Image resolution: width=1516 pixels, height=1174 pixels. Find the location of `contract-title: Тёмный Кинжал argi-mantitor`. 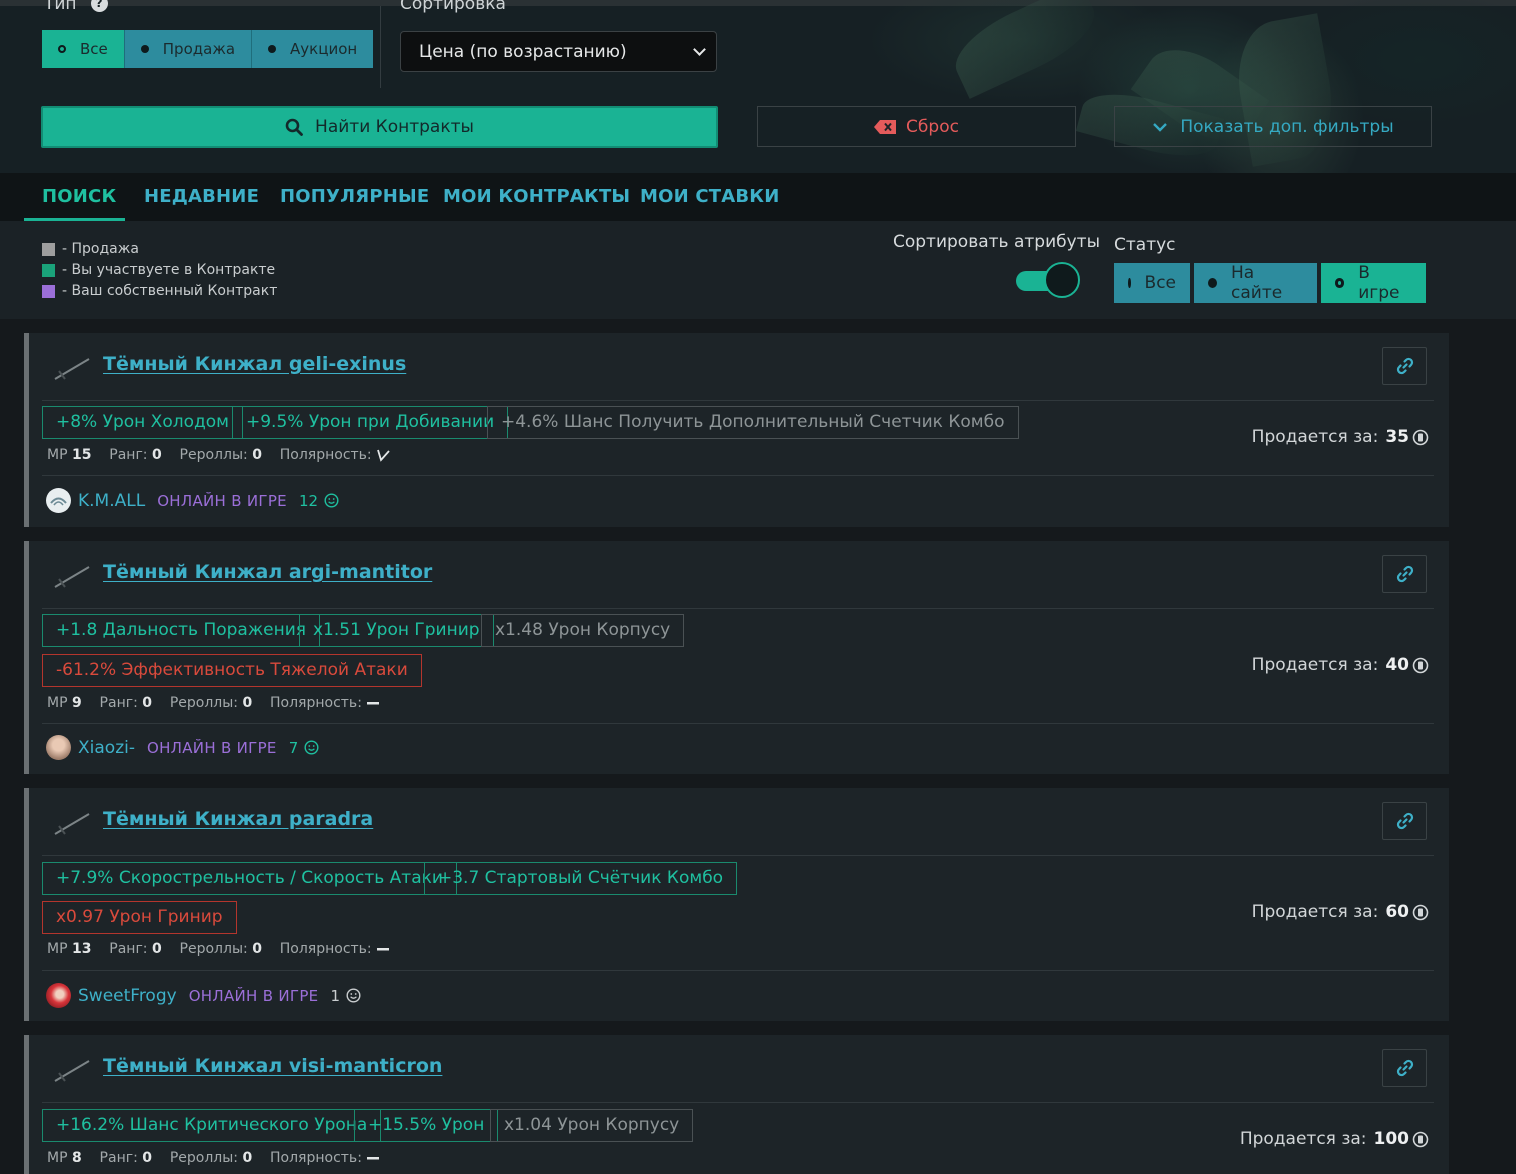

contract-title: Тёмный Кинжал argi-mantitor is located at coordinates (267, 572).